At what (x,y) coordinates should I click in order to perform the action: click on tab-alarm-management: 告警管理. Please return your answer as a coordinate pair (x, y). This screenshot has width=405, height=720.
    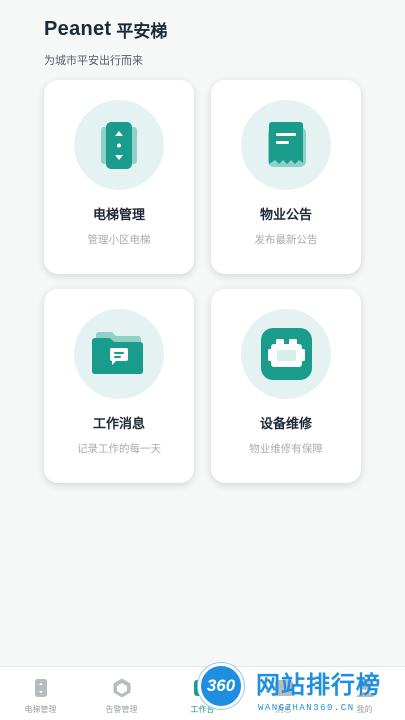
    Looking at the image, I should click on (121, 693).